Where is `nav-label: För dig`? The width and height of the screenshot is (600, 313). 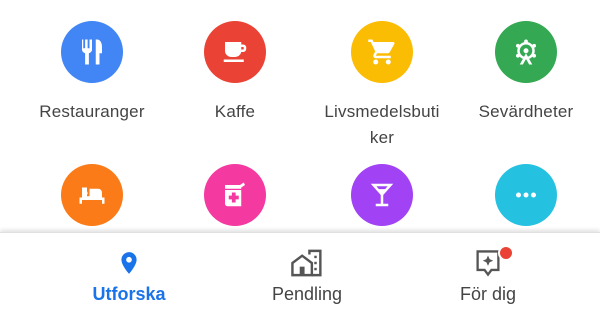
nav-label: För dig is located at coordinates (488, 294).